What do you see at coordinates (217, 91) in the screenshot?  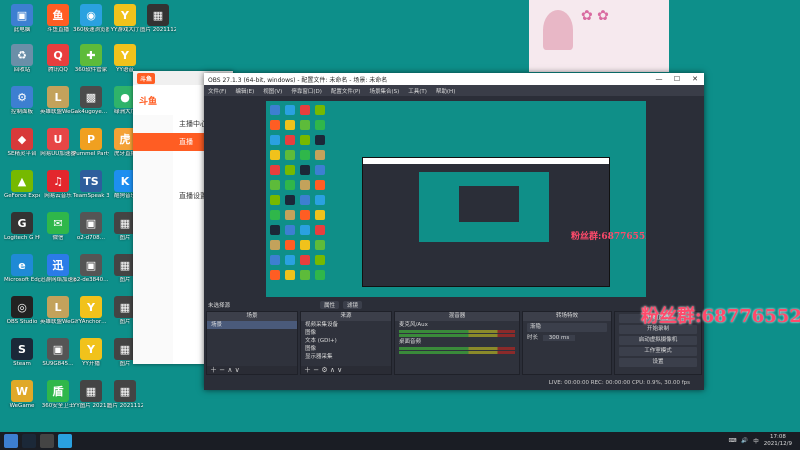 I see `menu-file: 文件(F)` at bounding box center [217, 91].